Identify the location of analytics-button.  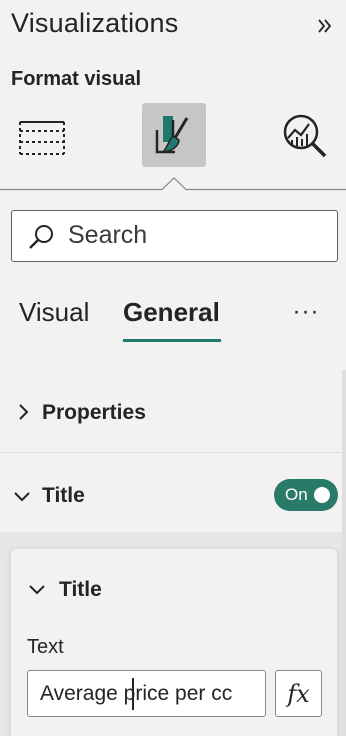
(305, 136).